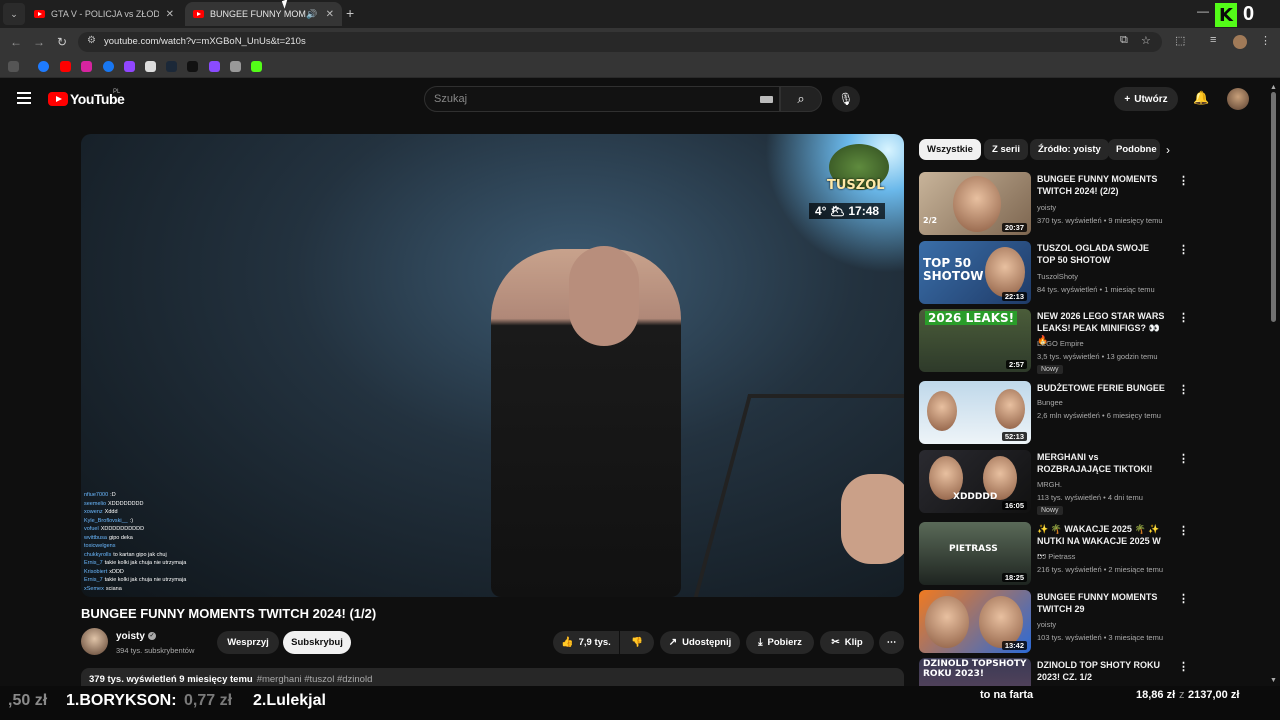  Describe the element at coordinates (801, 99) in the screenshot. I see `search-button: ⌕` at that location.